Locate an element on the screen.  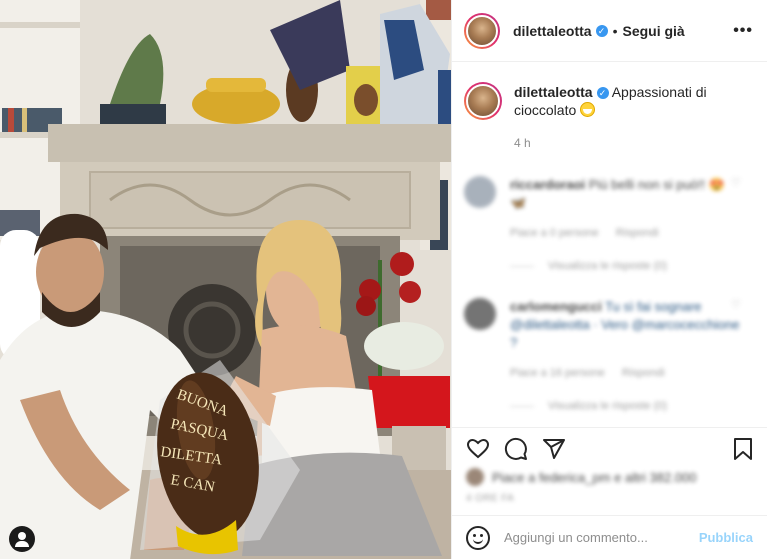
hatching-chick-icon is located at coordinates (588, 109).